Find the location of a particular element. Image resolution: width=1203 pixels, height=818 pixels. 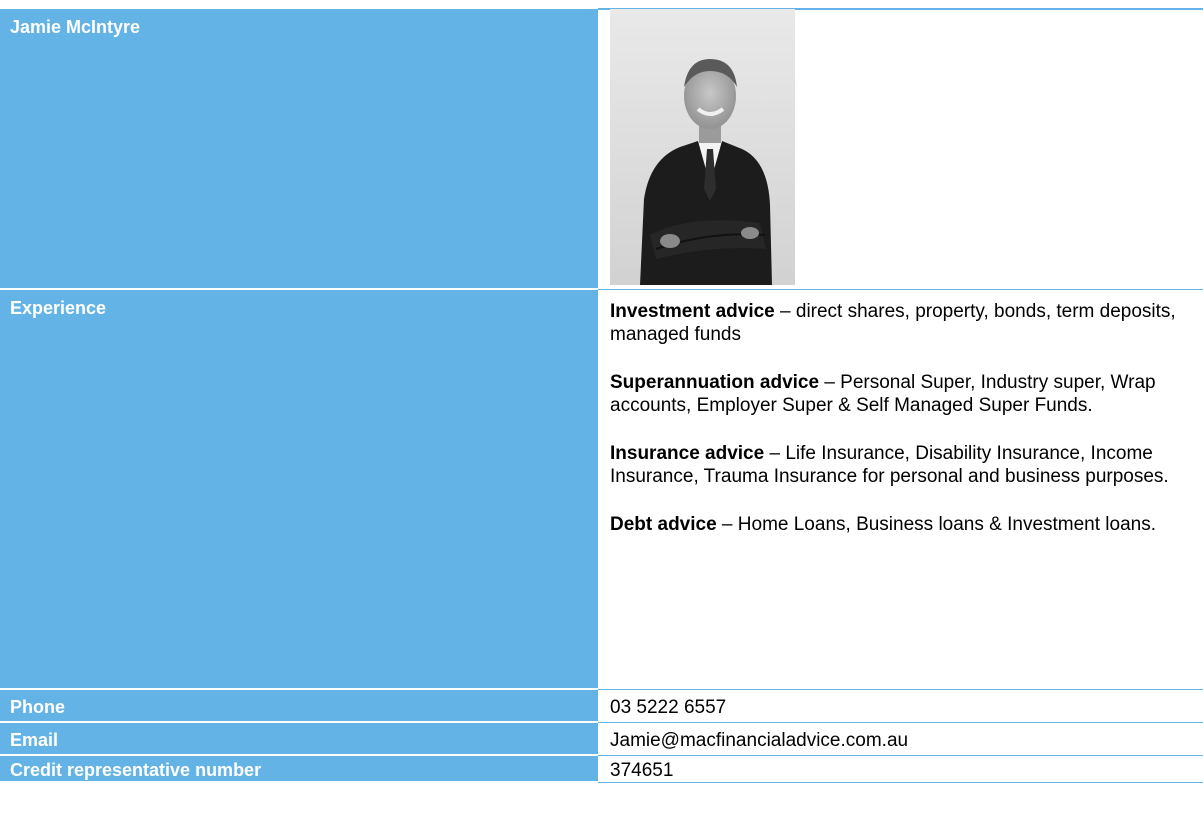

portrait-photo is located at coordinates (702, 147).